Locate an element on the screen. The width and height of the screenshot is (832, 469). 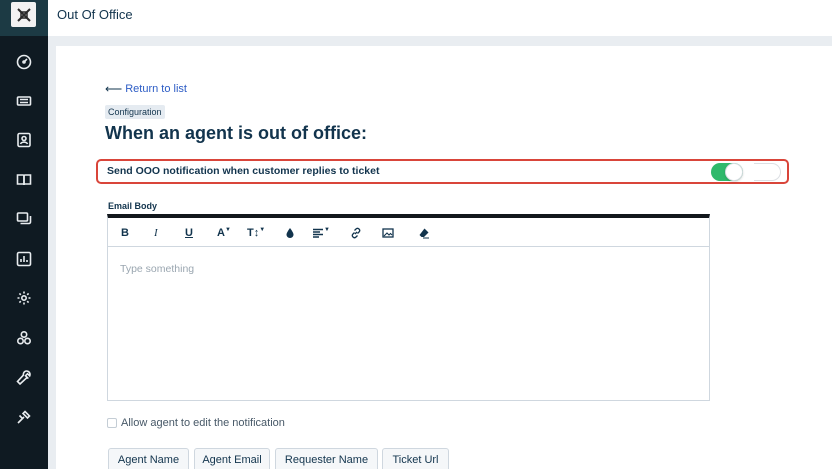
text-height-label: T↕ is located at coordinates (253, 233).